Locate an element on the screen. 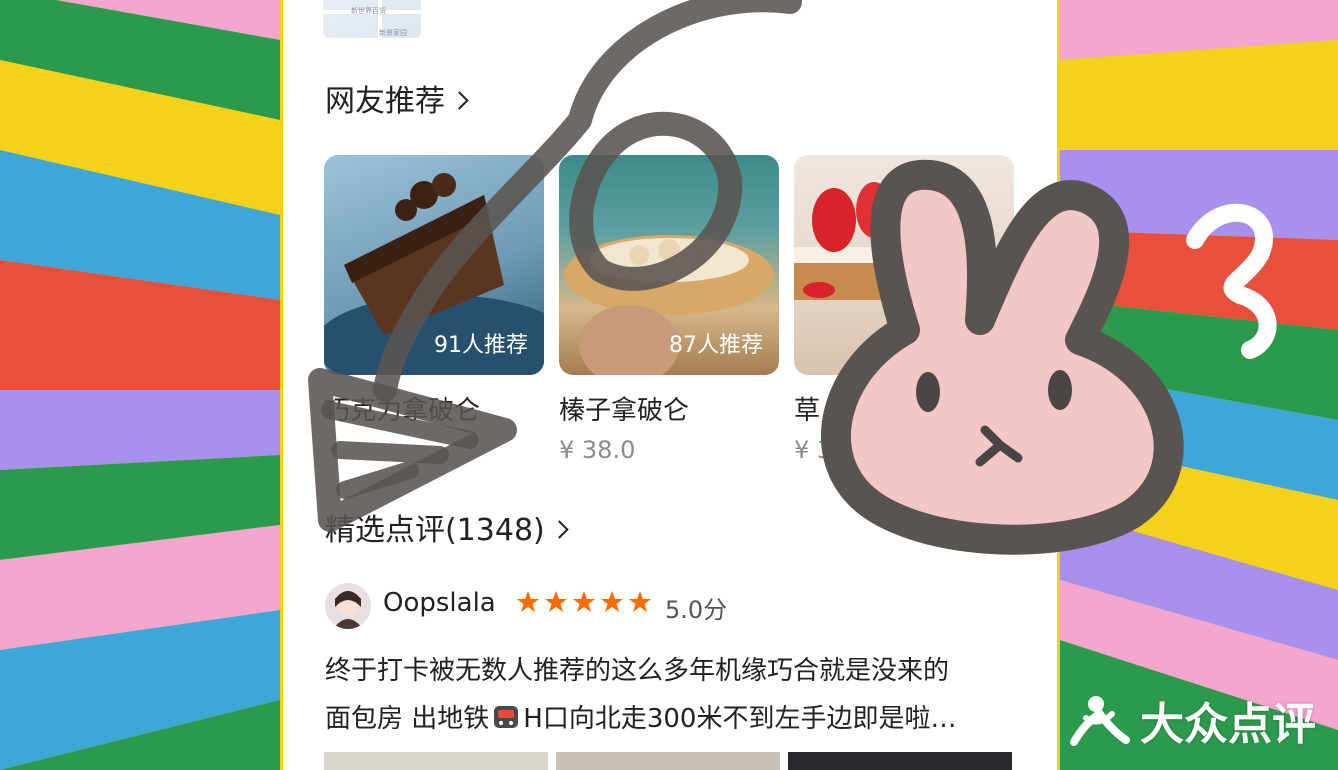 The width and height of the screenshot is (1338, 770). dish-card is located at coordinates (904, 265).